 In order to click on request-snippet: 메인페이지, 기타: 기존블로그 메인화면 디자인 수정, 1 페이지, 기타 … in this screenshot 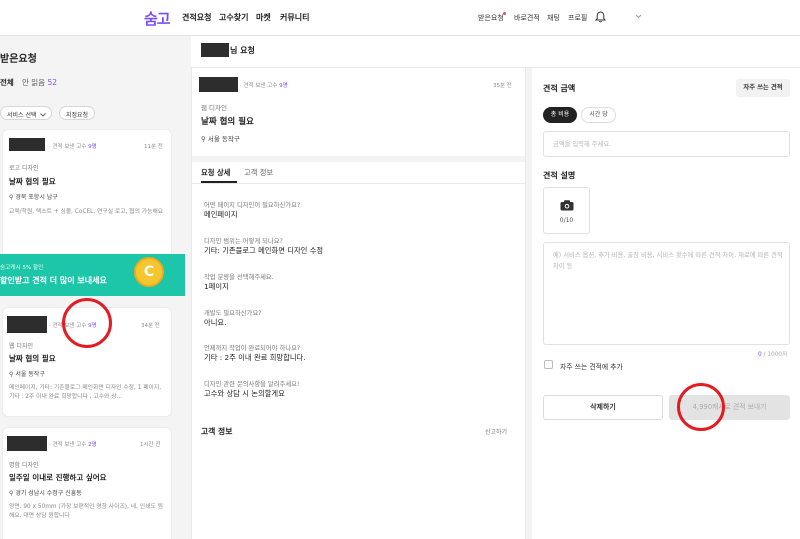, I will do `click(85, 392)`.